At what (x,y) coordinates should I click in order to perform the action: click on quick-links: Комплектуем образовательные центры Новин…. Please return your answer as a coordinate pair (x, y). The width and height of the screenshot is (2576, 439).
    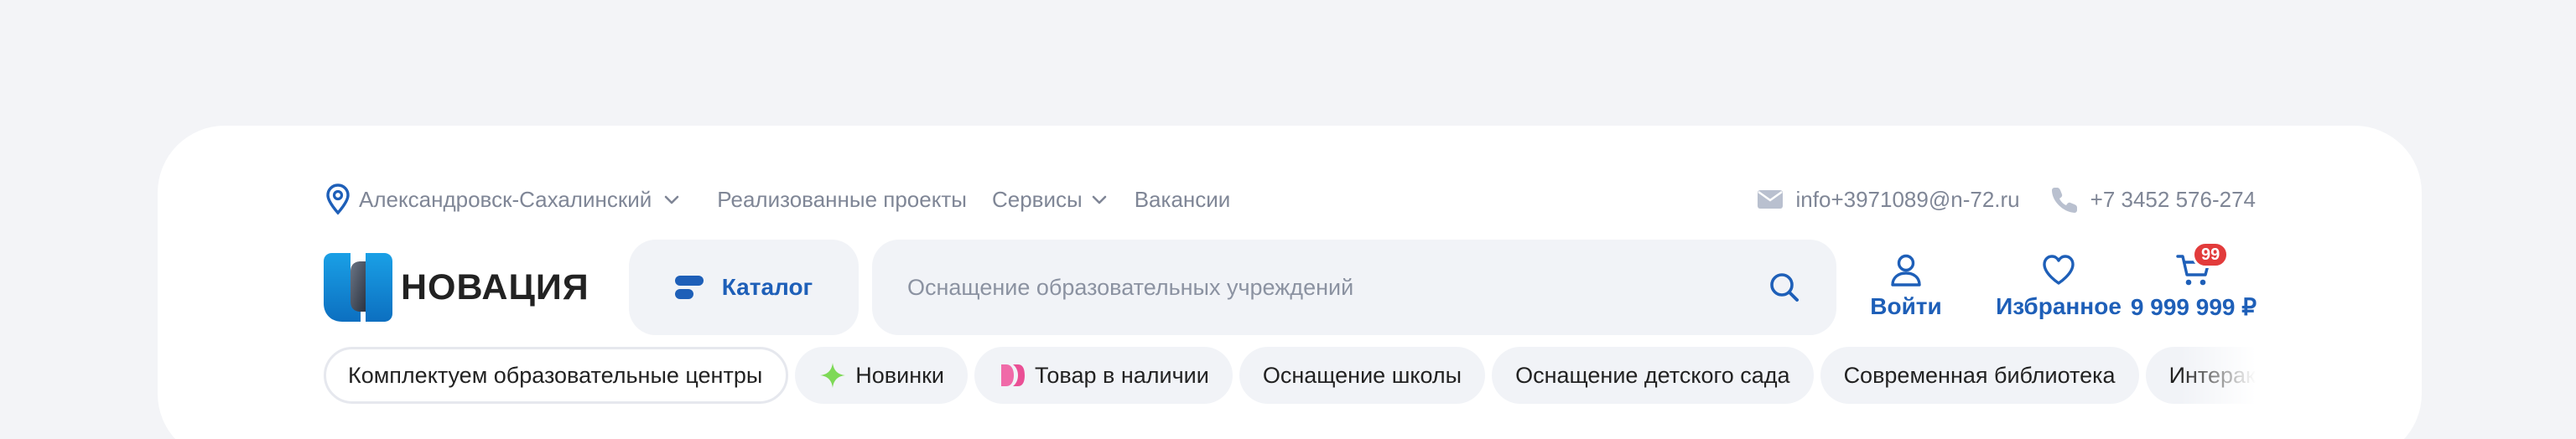
    Looking at the image, I should click on (1290, 375).